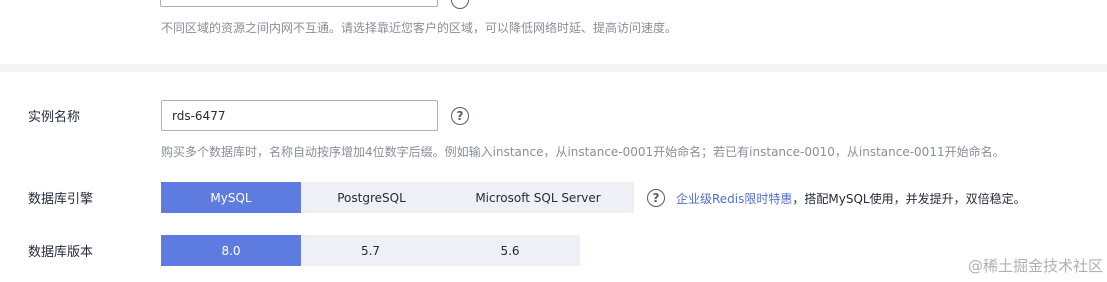 Image resolution: width=1107 pixels, height=282 pixels. Describe the element at coordinates (61, 199) in the screenshot. I see `db-engine-label: 数据库引擎` at that location.